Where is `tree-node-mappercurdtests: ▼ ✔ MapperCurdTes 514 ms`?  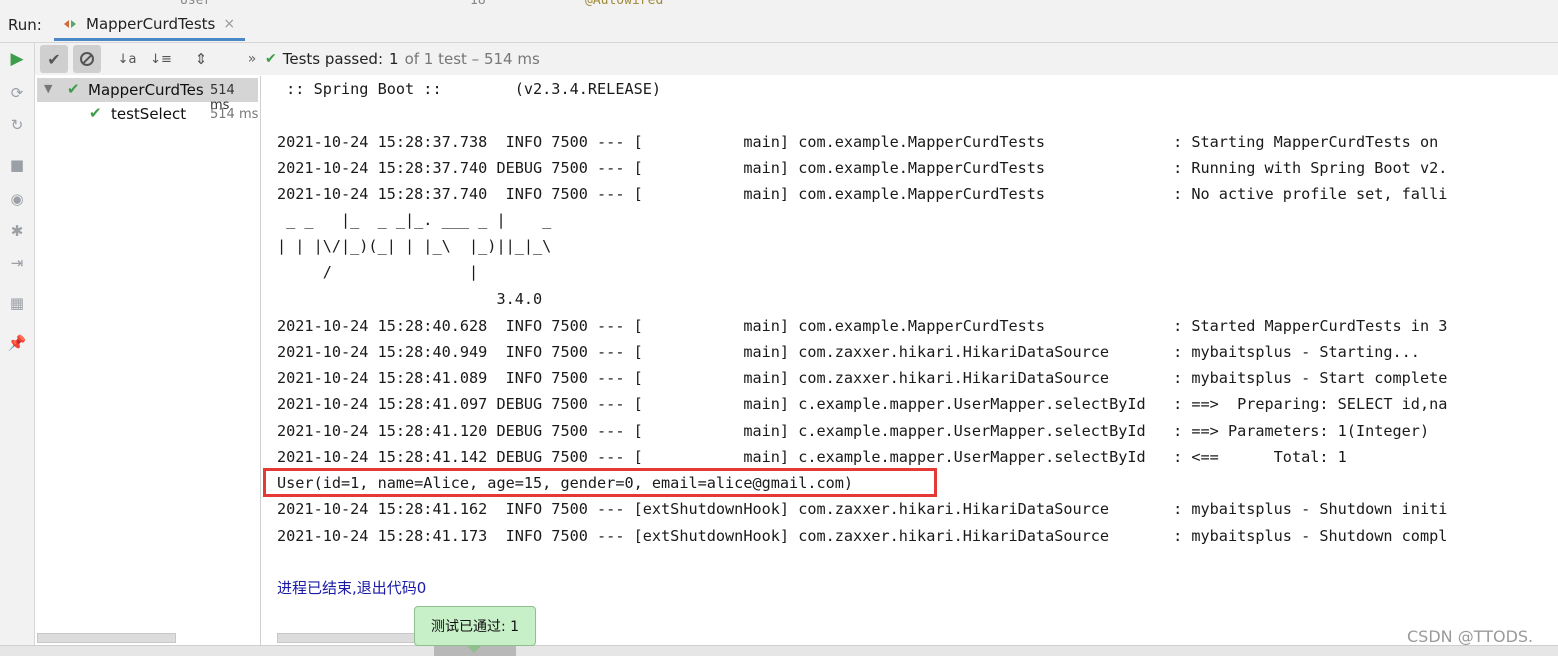
tree-node-mappercurdtests: ▼ ✔ MapperCurdTes 514 ms is located at coordinates (147, 95).